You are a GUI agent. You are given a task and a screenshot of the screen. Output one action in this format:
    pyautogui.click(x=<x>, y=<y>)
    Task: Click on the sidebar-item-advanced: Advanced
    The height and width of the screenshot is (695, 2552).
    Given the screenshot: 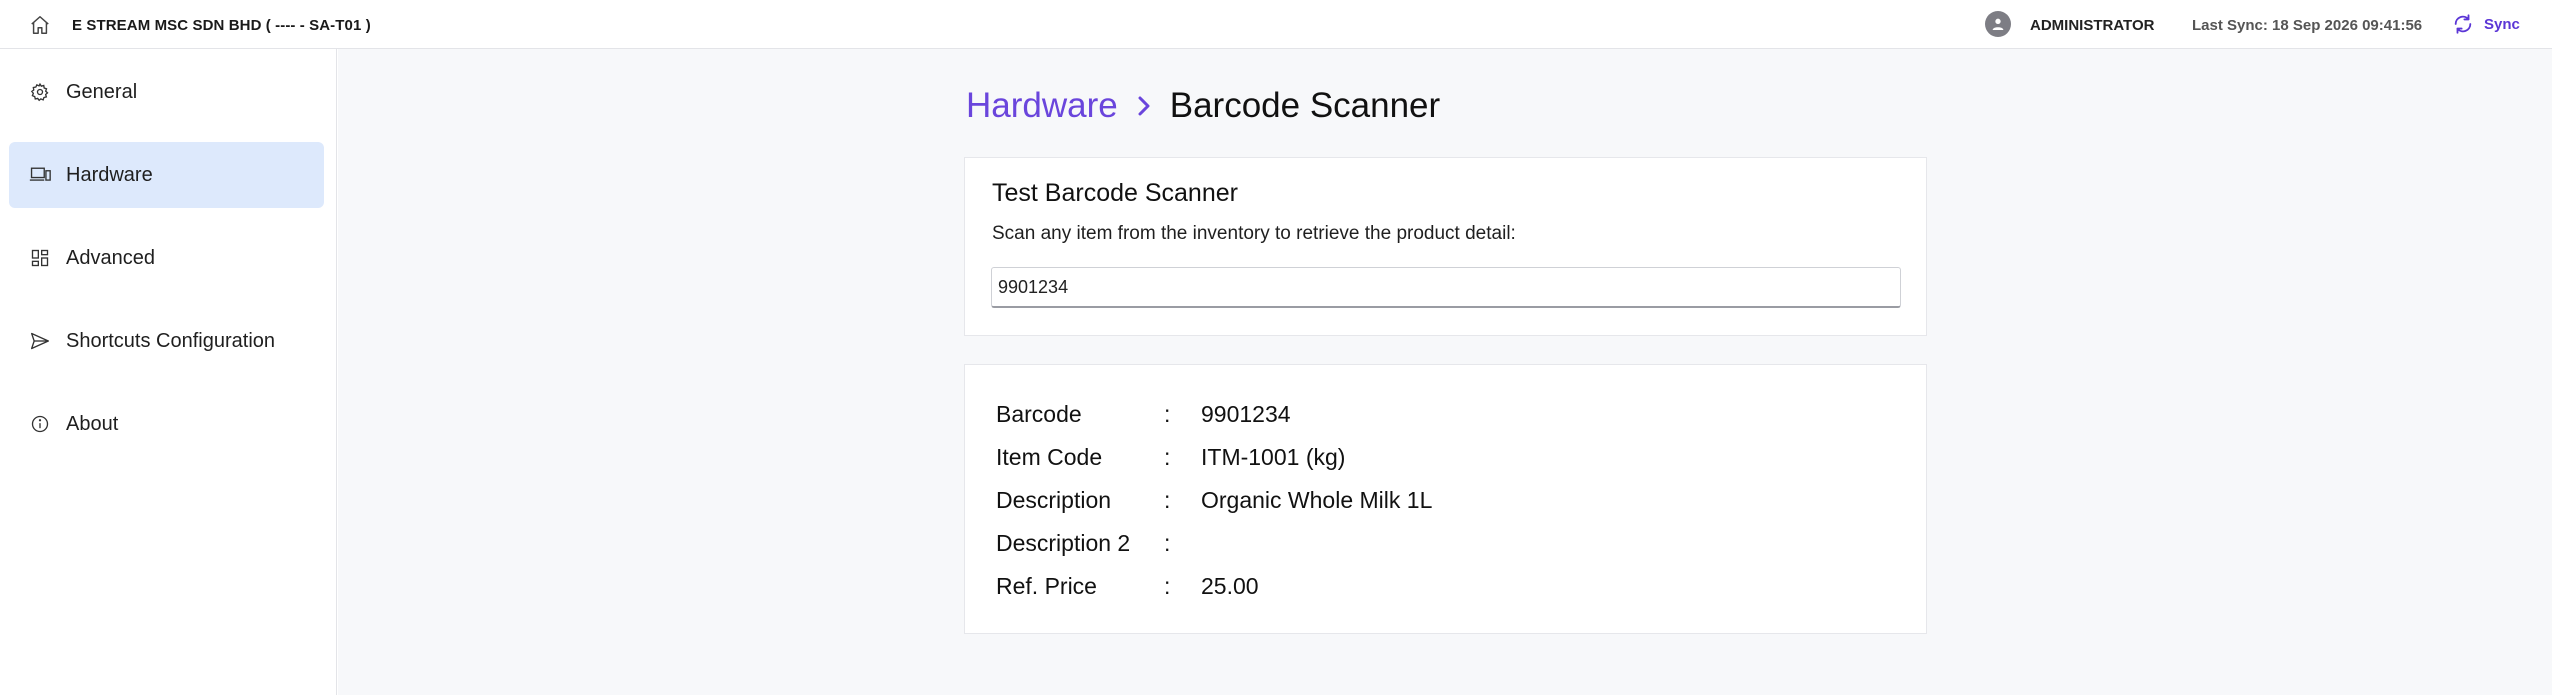 What is the action you would take?
    pyautogui.click(x=166, y=258)
    